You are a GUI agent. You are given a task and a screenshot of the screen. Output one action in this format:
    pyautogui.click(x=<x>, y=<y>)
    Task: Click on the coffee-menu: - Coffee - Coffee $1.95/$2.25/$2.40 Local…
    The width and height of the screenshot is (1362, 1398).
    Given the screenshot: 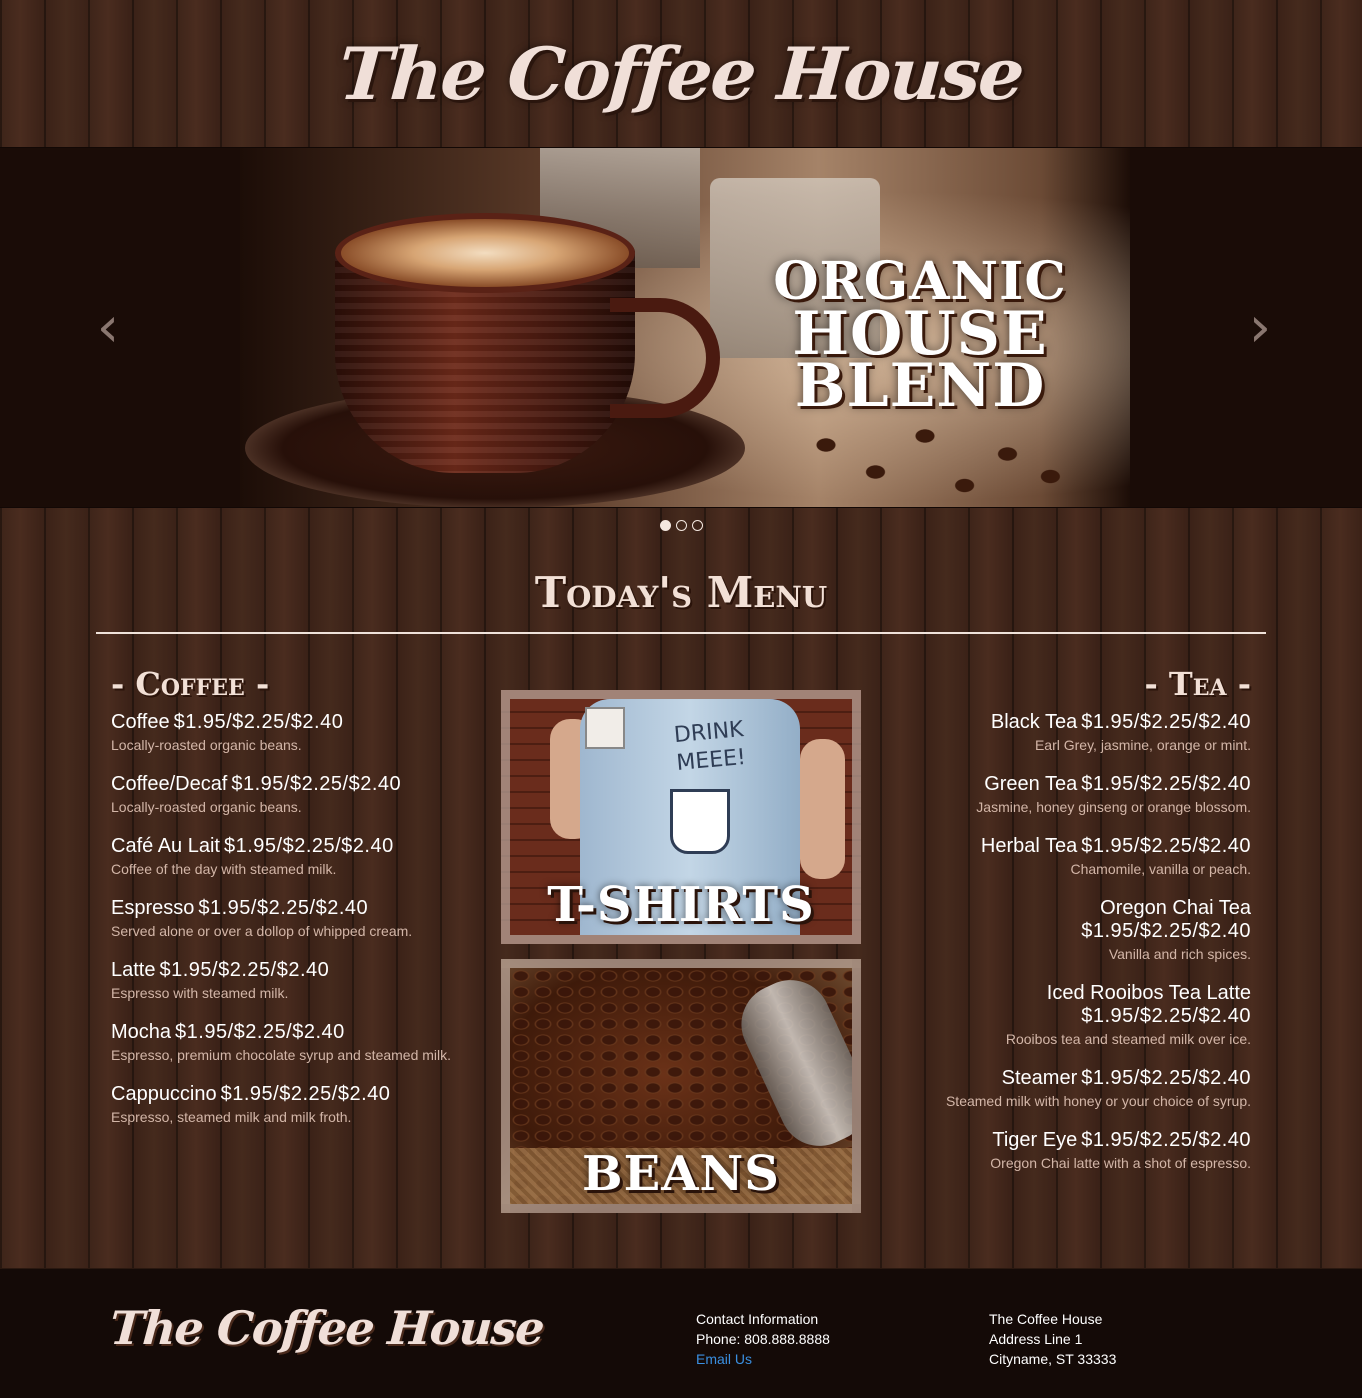 What is the action you would take?
    pyautogui.click(x=301, y=905)
    